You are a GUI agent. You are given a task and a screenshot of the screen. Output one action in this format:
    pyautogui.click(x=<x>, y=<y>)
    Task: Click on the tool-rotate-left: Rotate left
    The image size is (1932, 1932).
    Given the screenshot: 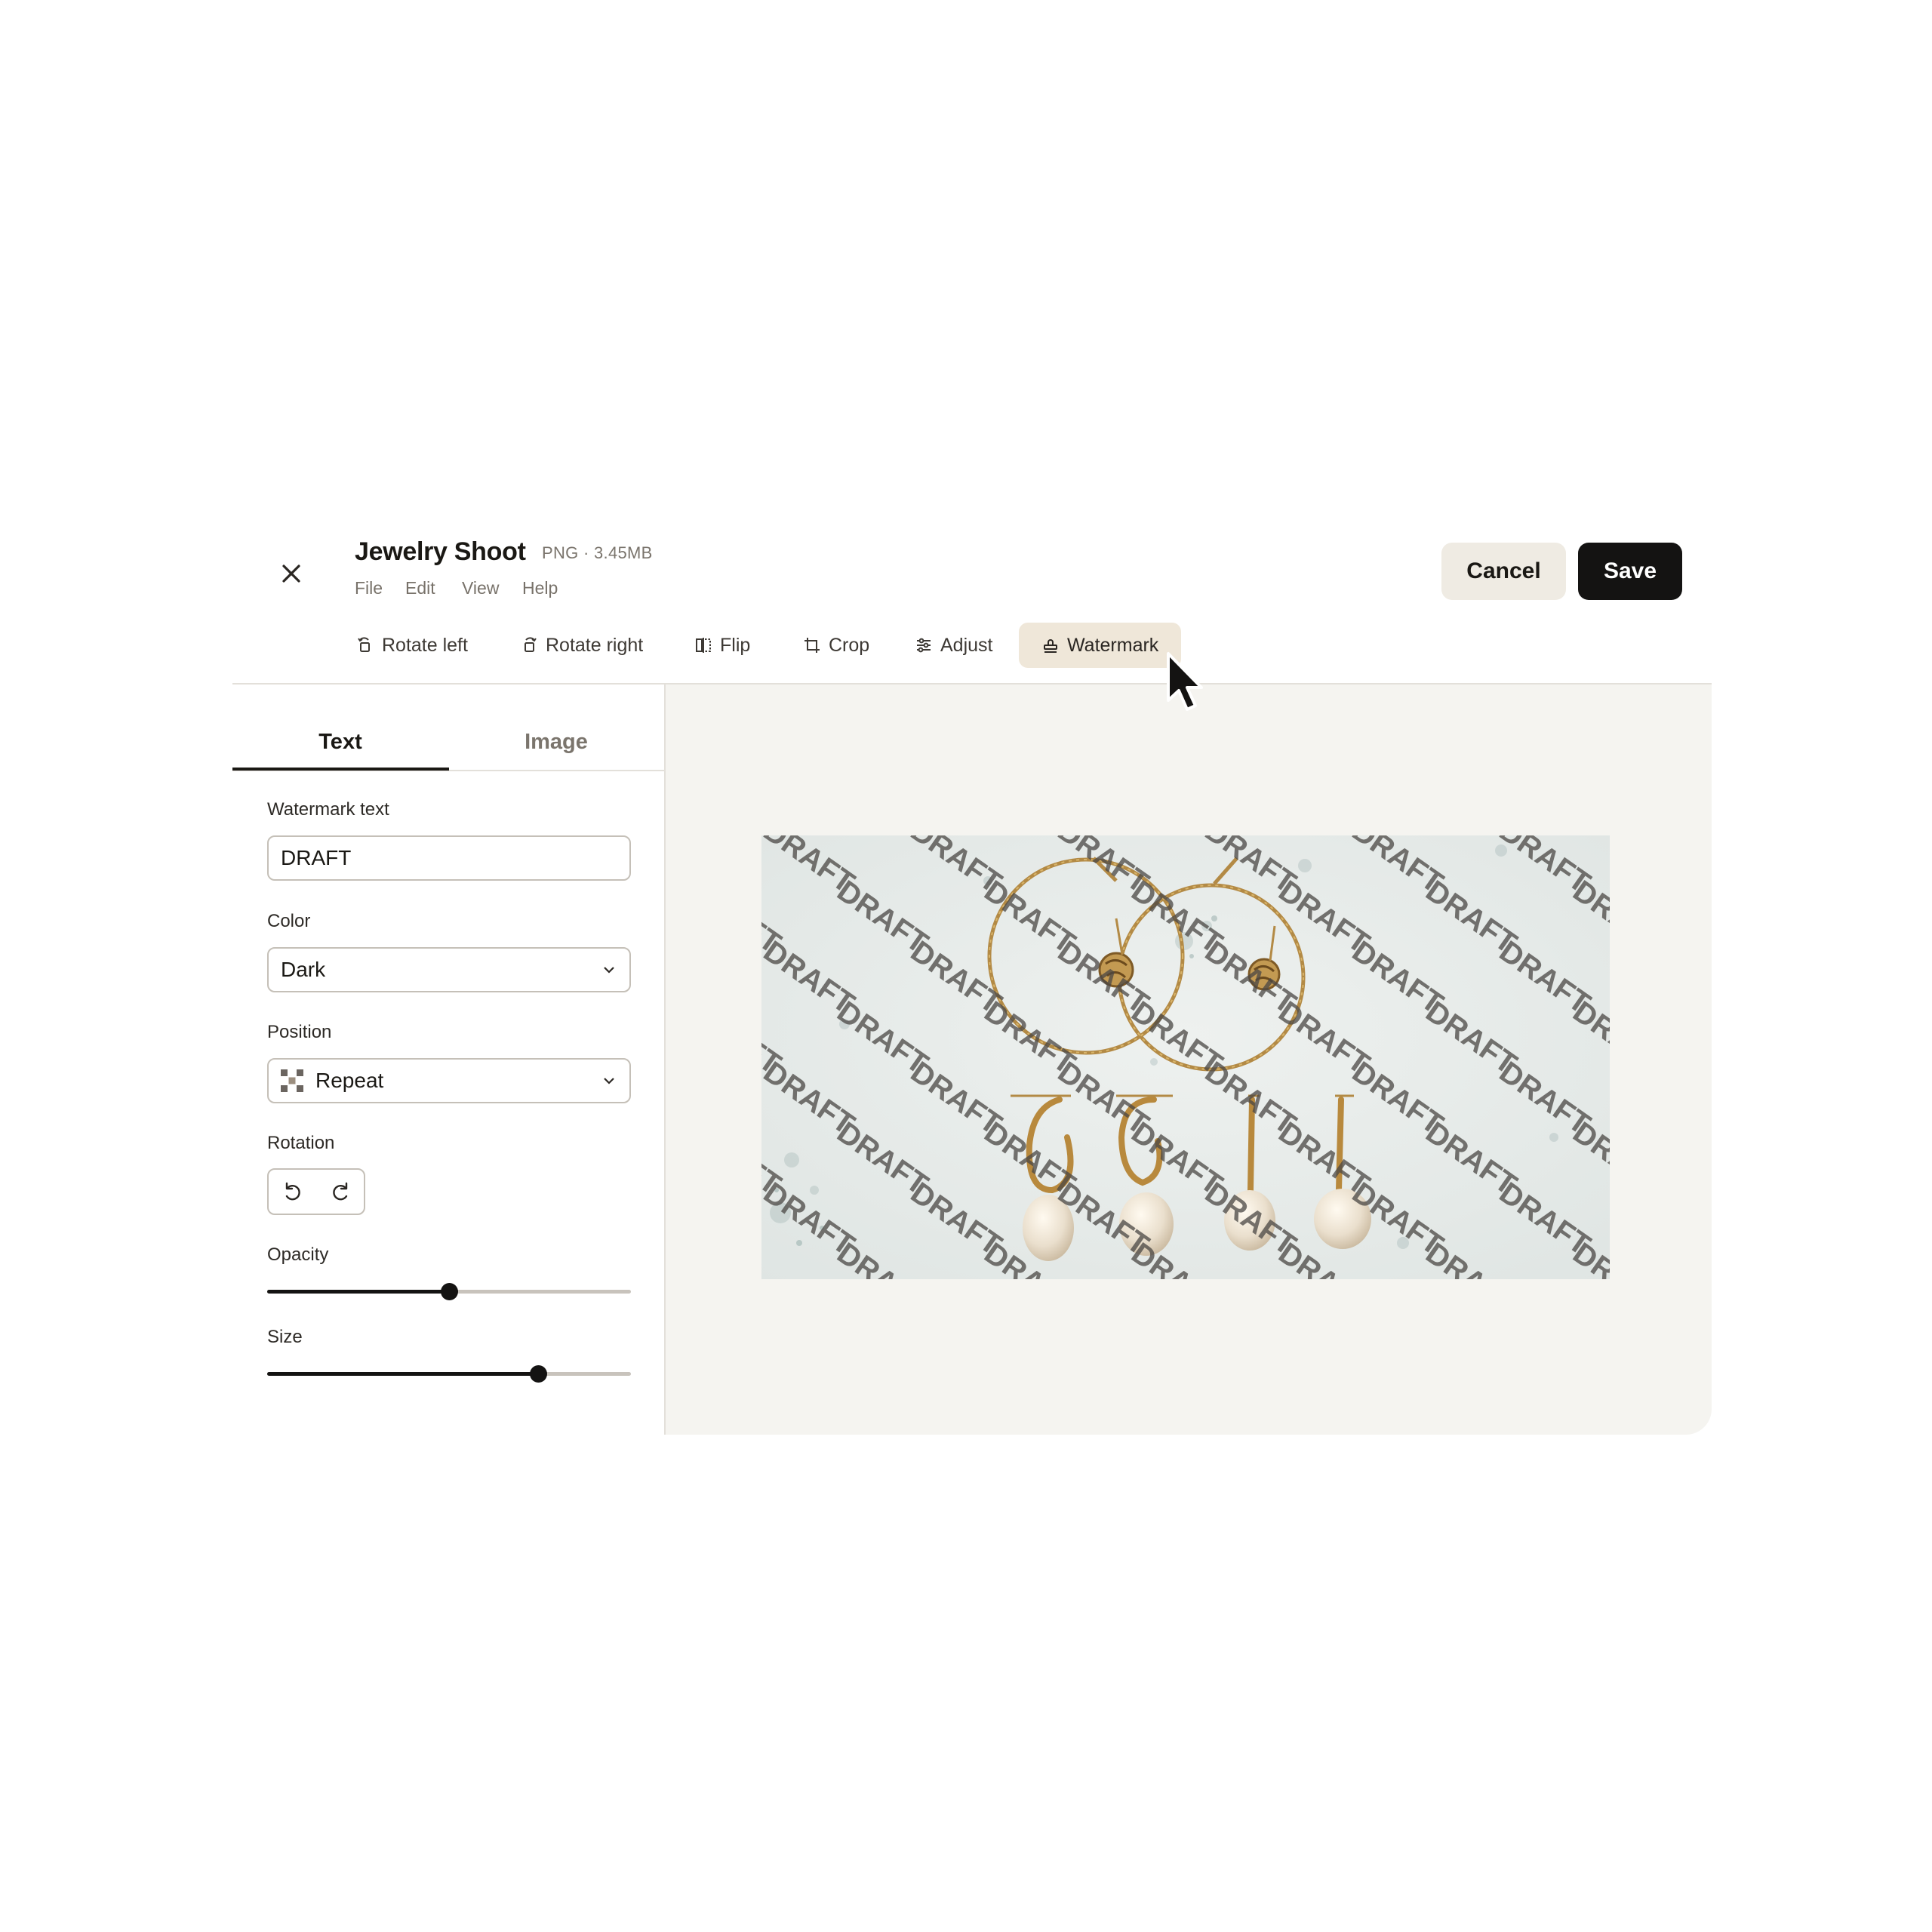 What is the action you would take?
    pyautogui.click(x=412, y=645)
    